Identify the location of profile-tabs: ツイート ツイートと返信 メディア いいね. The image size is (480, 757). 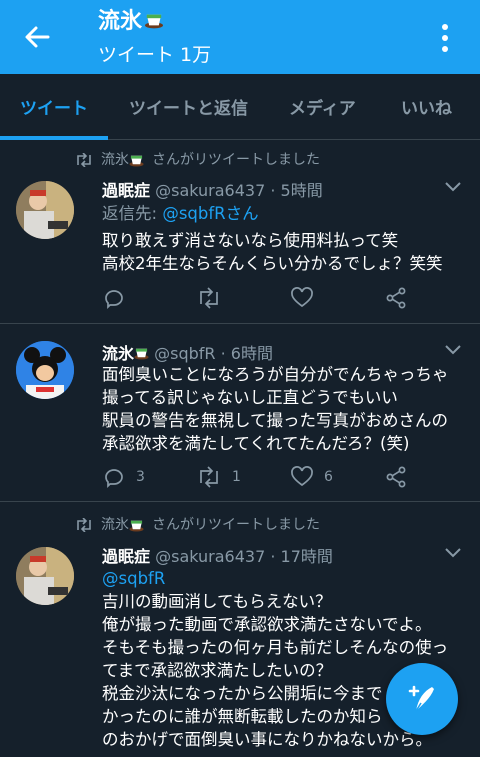
(240, 107).